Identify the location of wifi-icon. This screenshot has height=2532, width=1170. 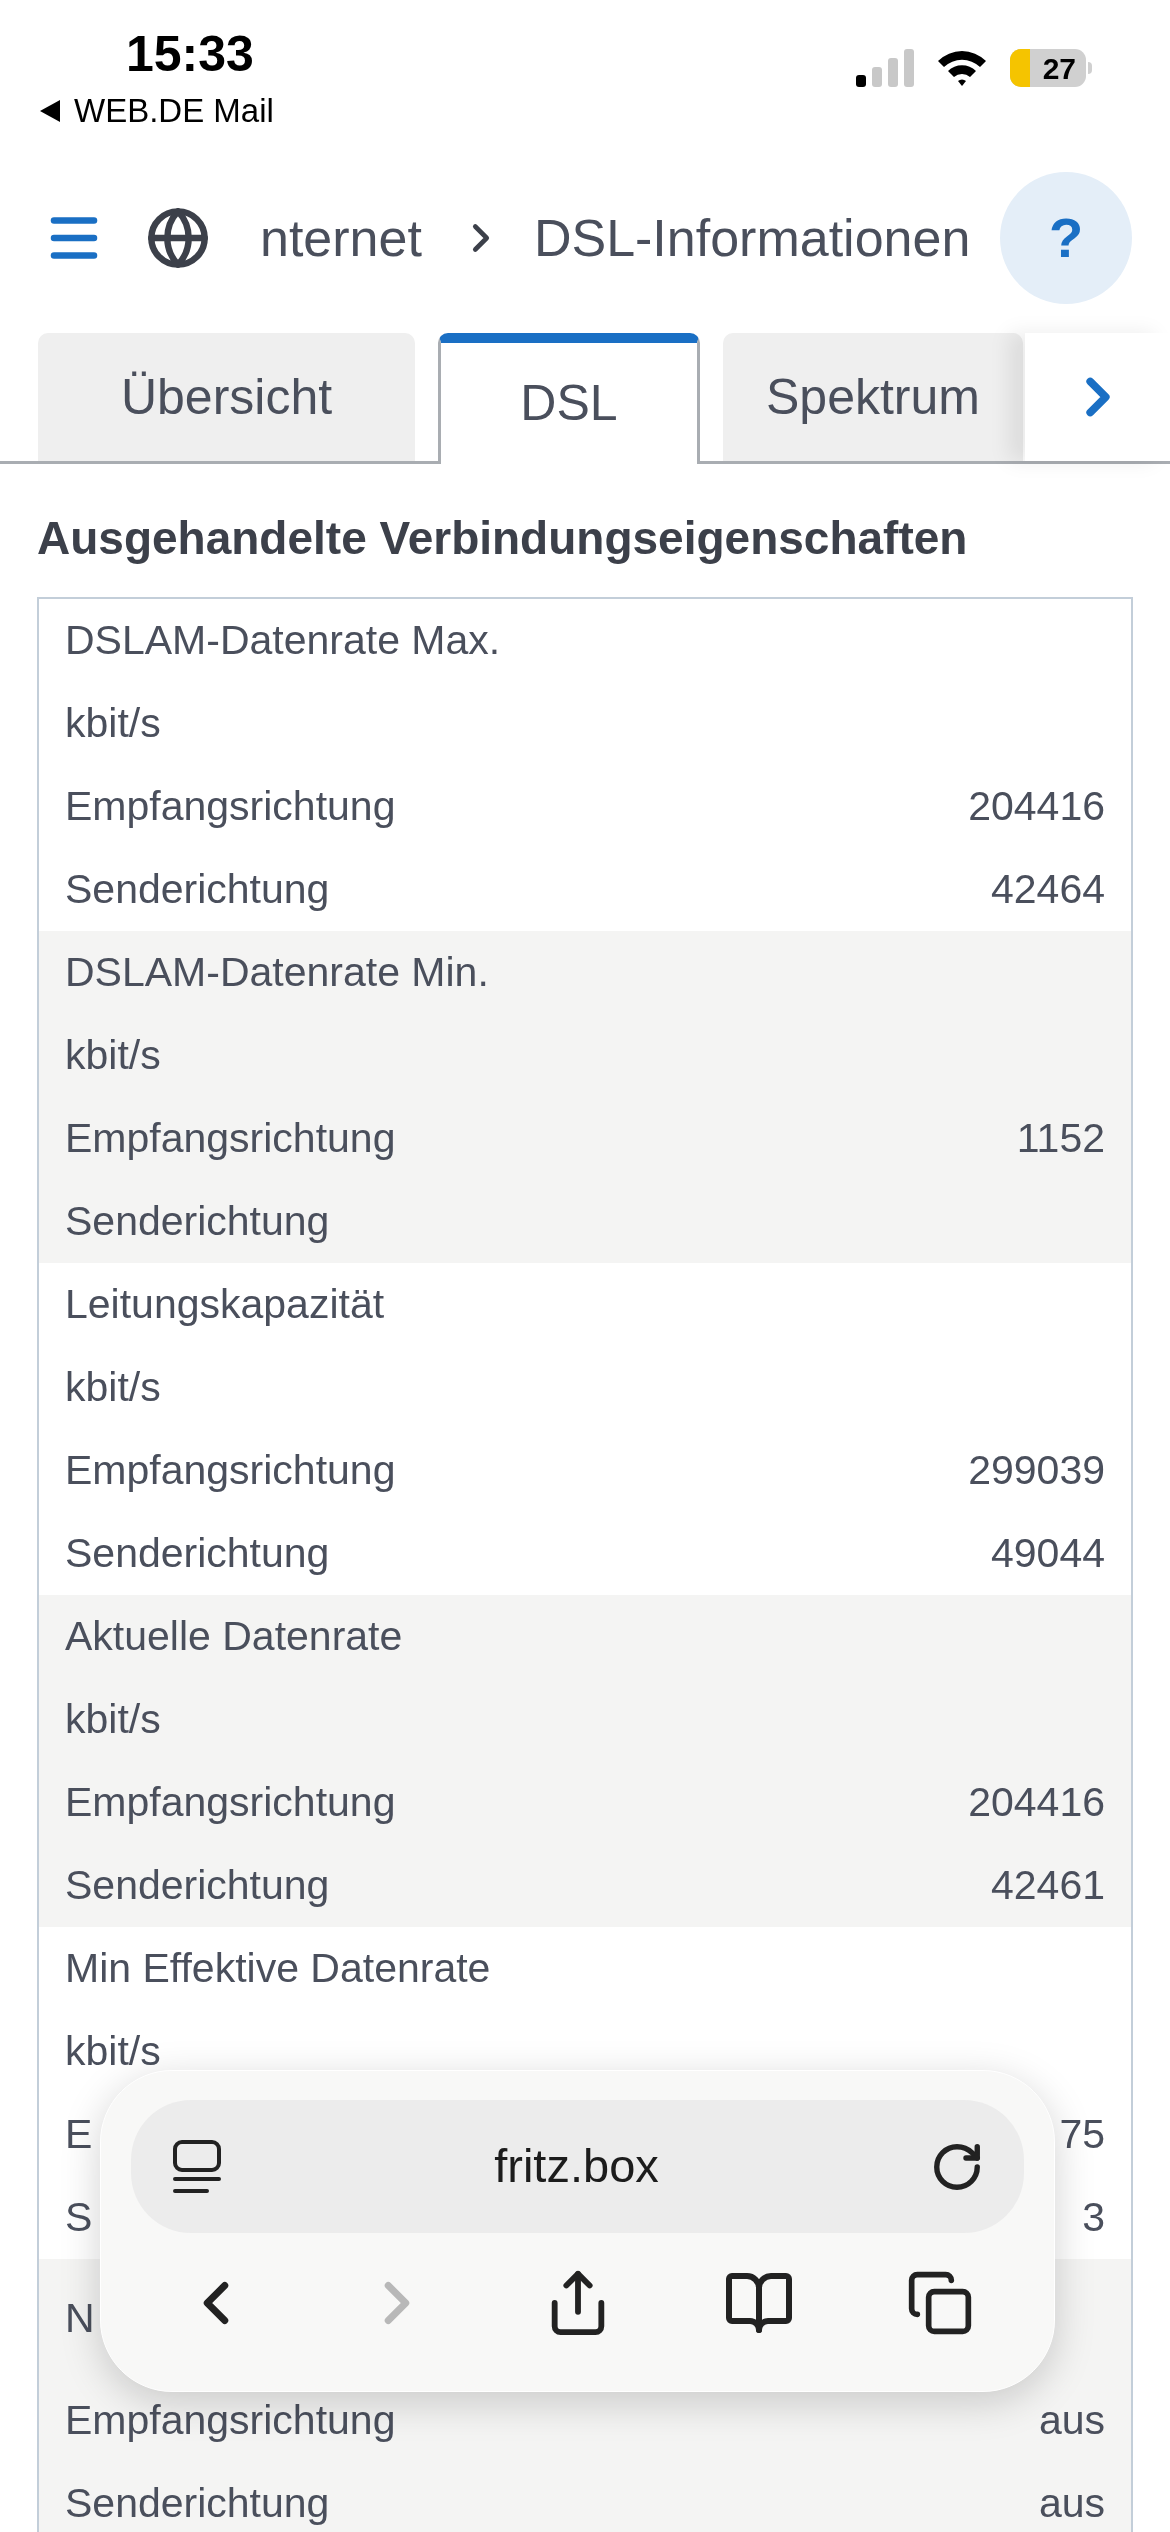
(962, 68).